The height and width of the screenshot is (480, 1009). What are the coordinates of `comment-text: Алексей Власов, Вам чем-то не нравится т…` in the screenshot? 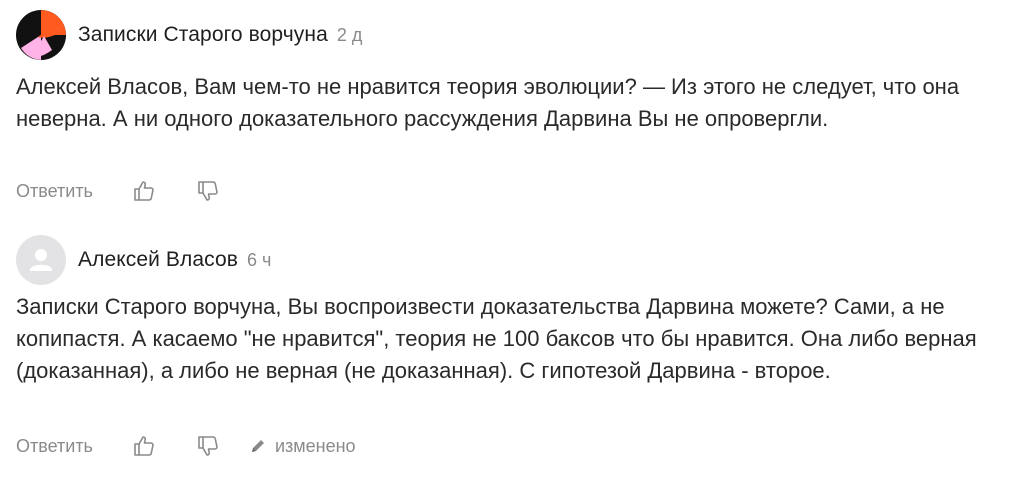 It's located at (488, 102).